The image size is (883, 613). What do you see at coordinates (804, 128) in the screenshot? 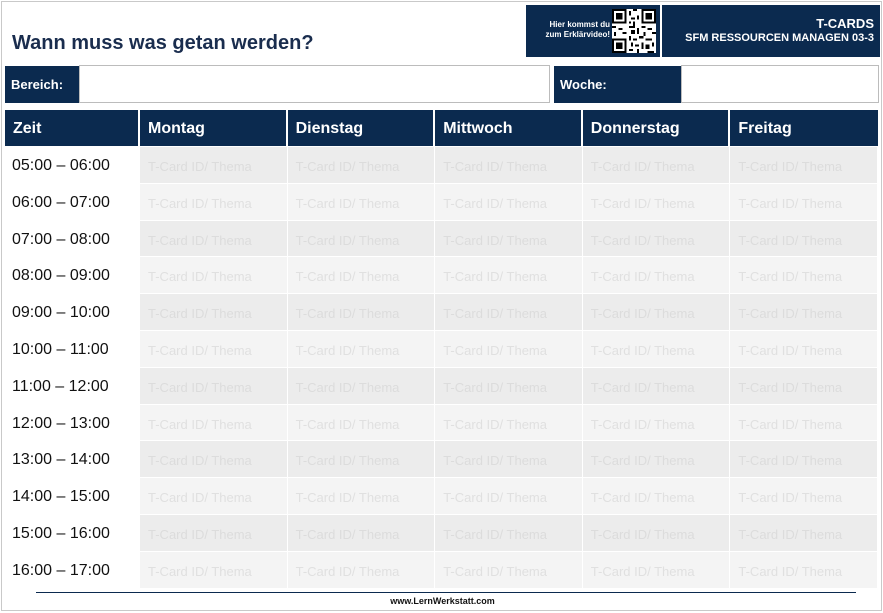
I see `column-header-freitag: Freitag` at bounding box center [804, 128].